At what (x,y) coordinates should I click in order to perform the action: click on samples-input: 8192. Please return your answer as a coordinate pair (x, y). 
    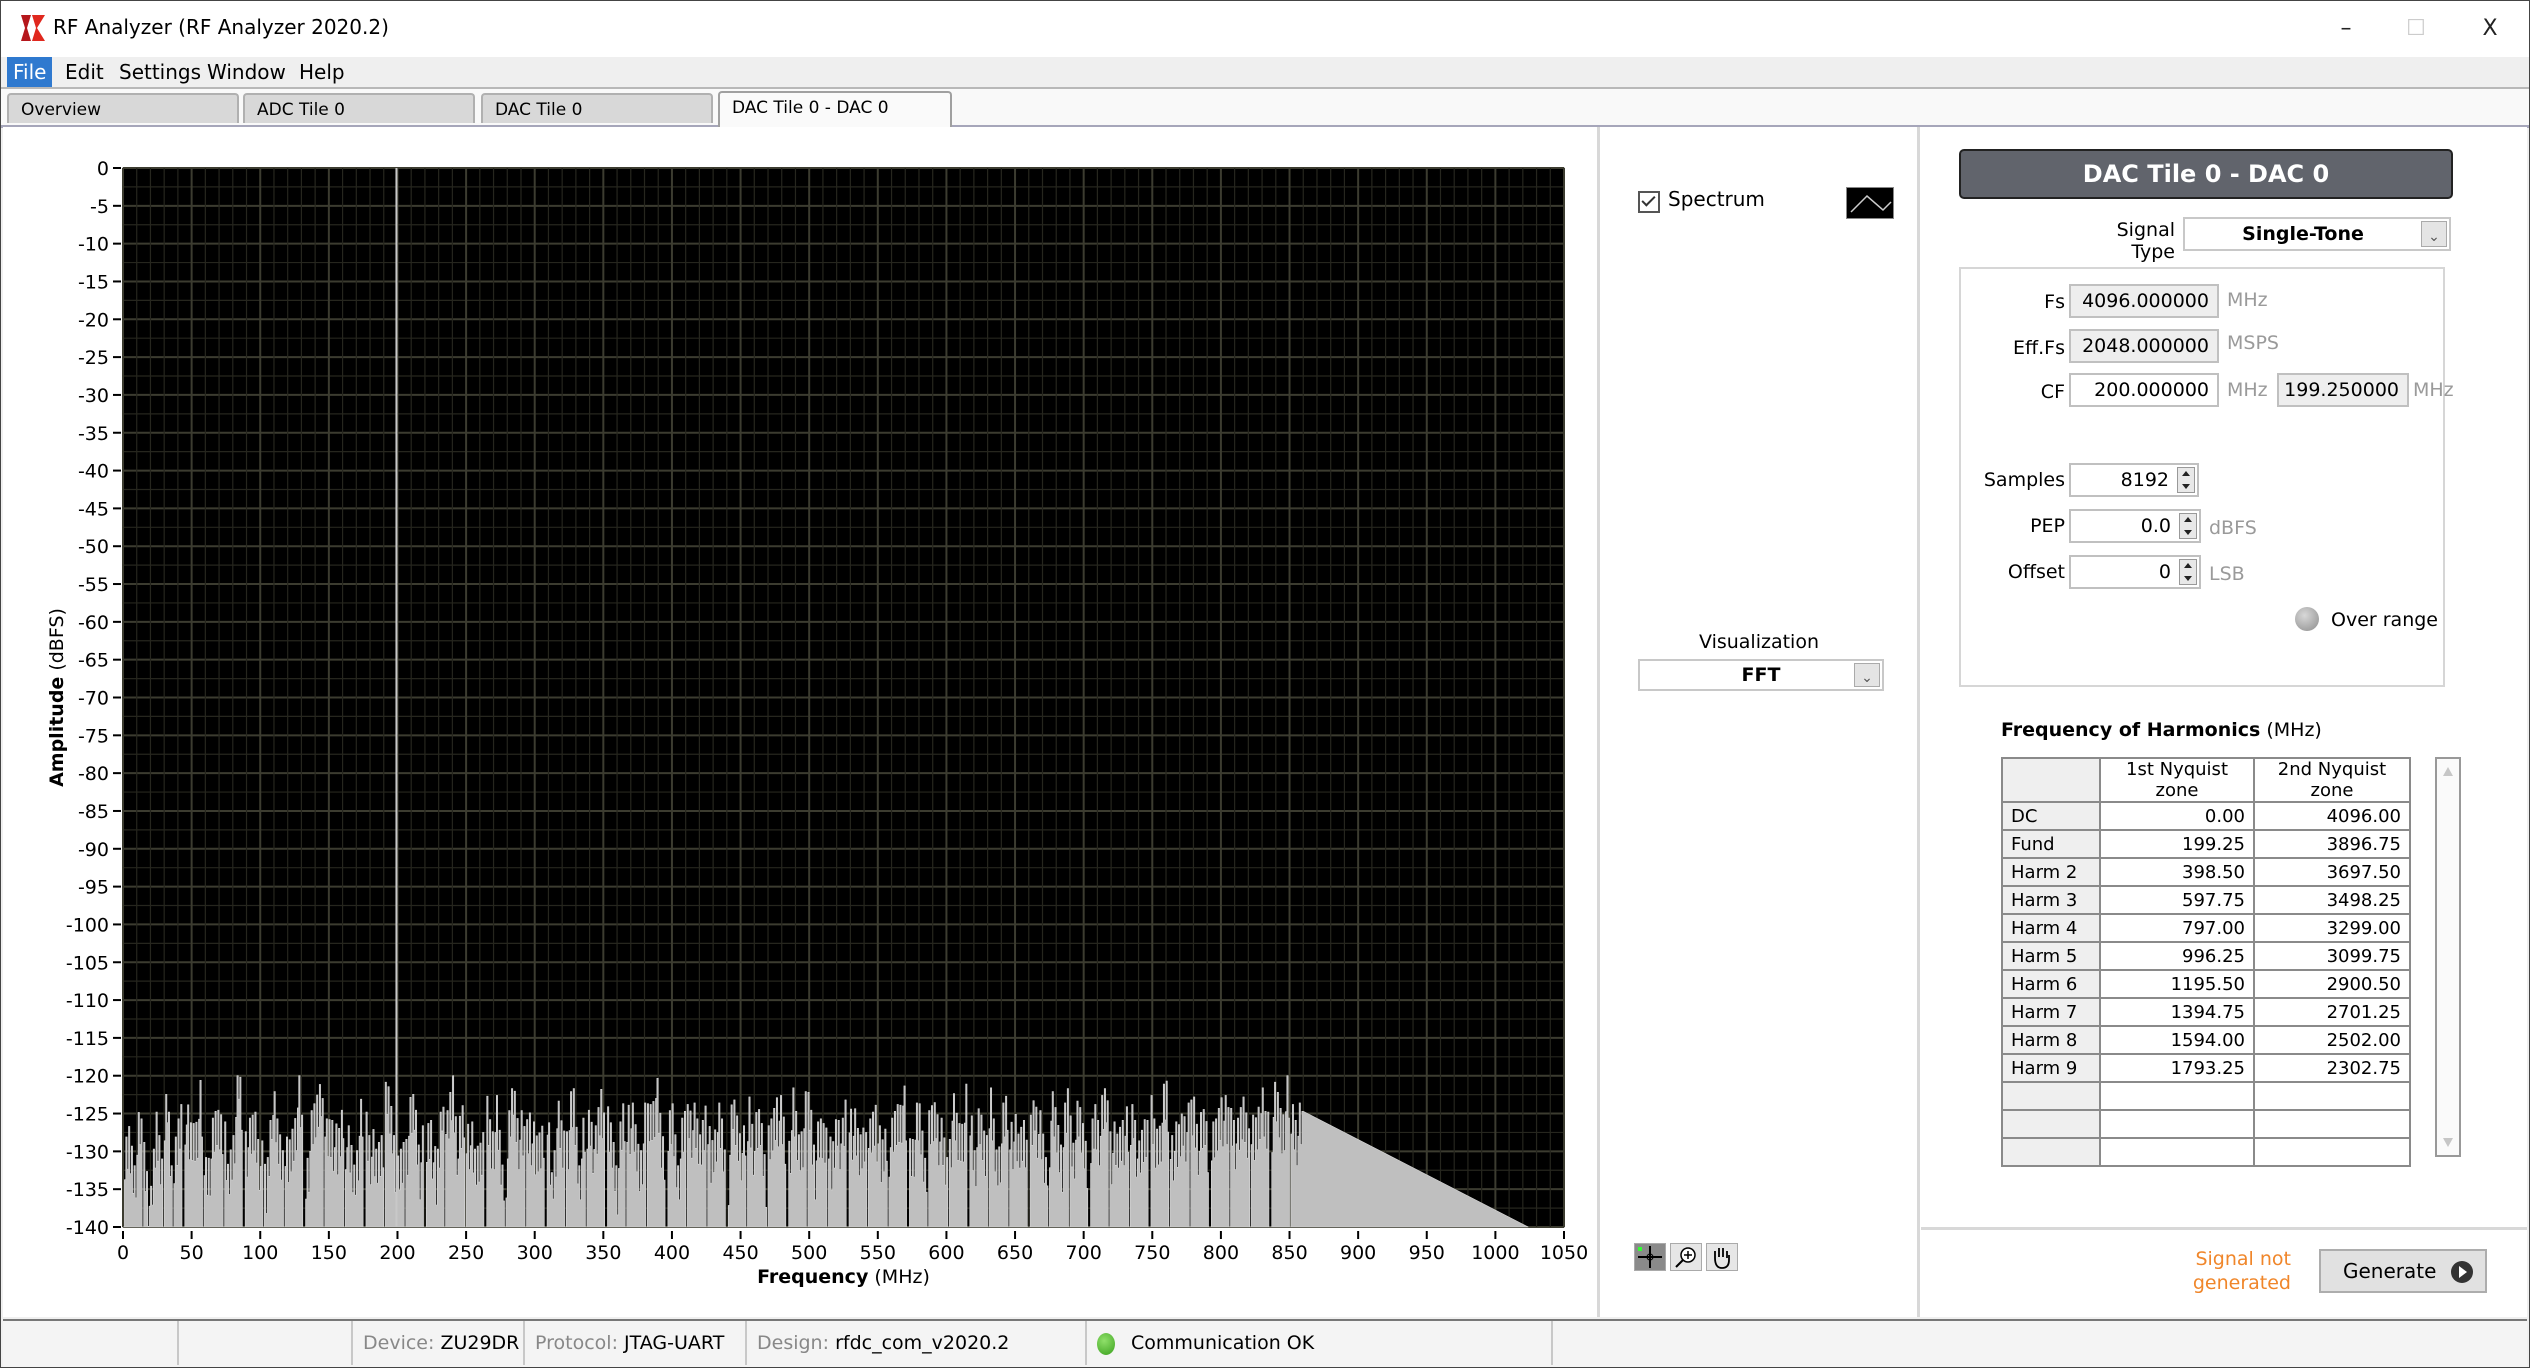
    Looking at the image, I should click on (2134, 480).